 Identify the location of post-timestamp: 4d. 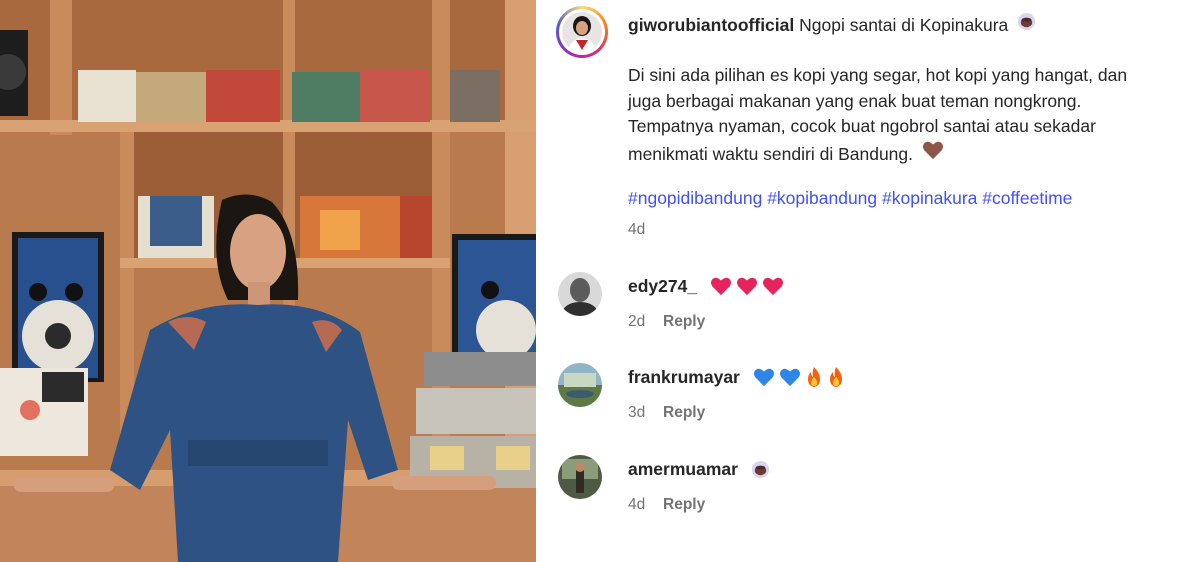
(636, 230).